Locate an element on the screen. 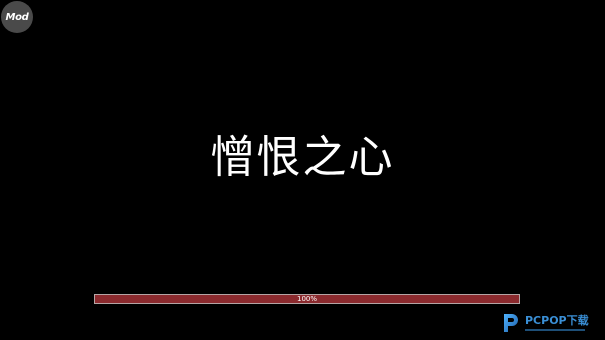  loading-progress-label: 100% is located at coordinates (306, 299).